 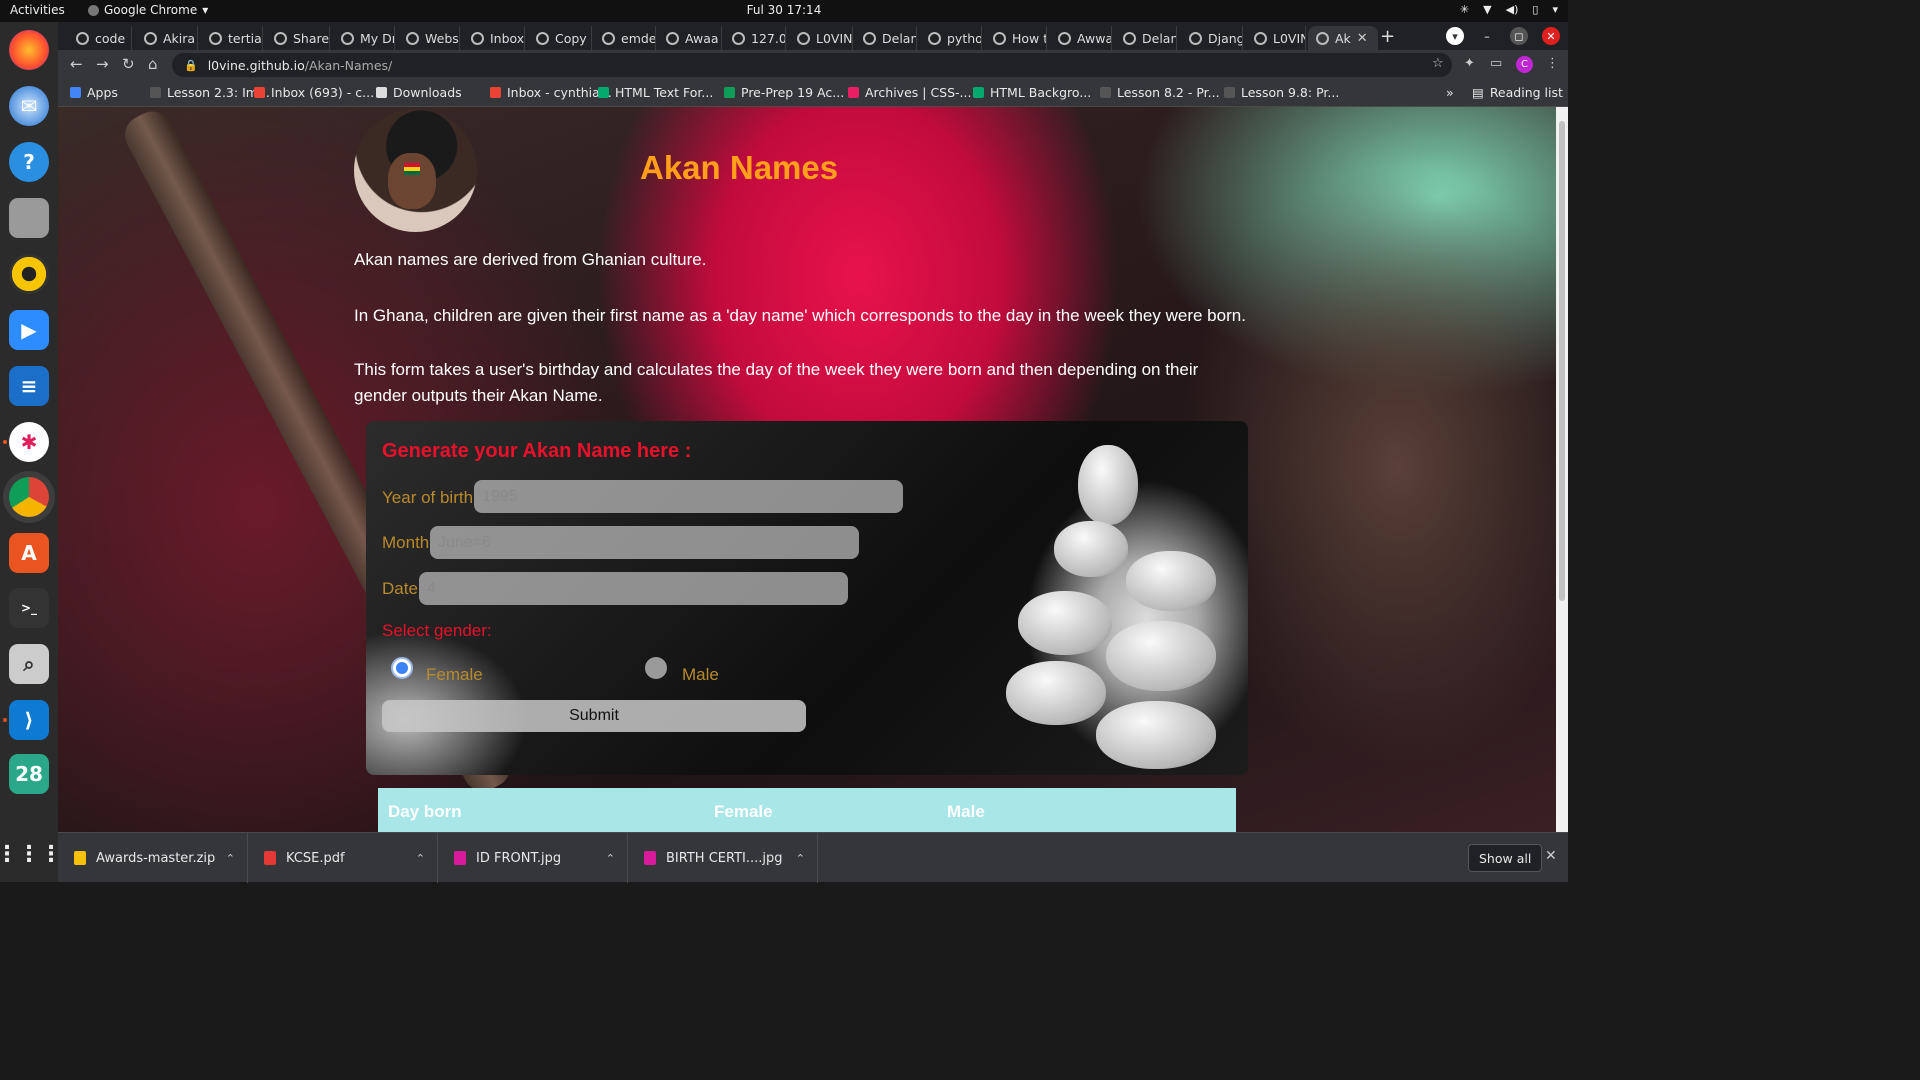 I want to click on slack-tray-icon: ✳, so click(x=1464, y=9).